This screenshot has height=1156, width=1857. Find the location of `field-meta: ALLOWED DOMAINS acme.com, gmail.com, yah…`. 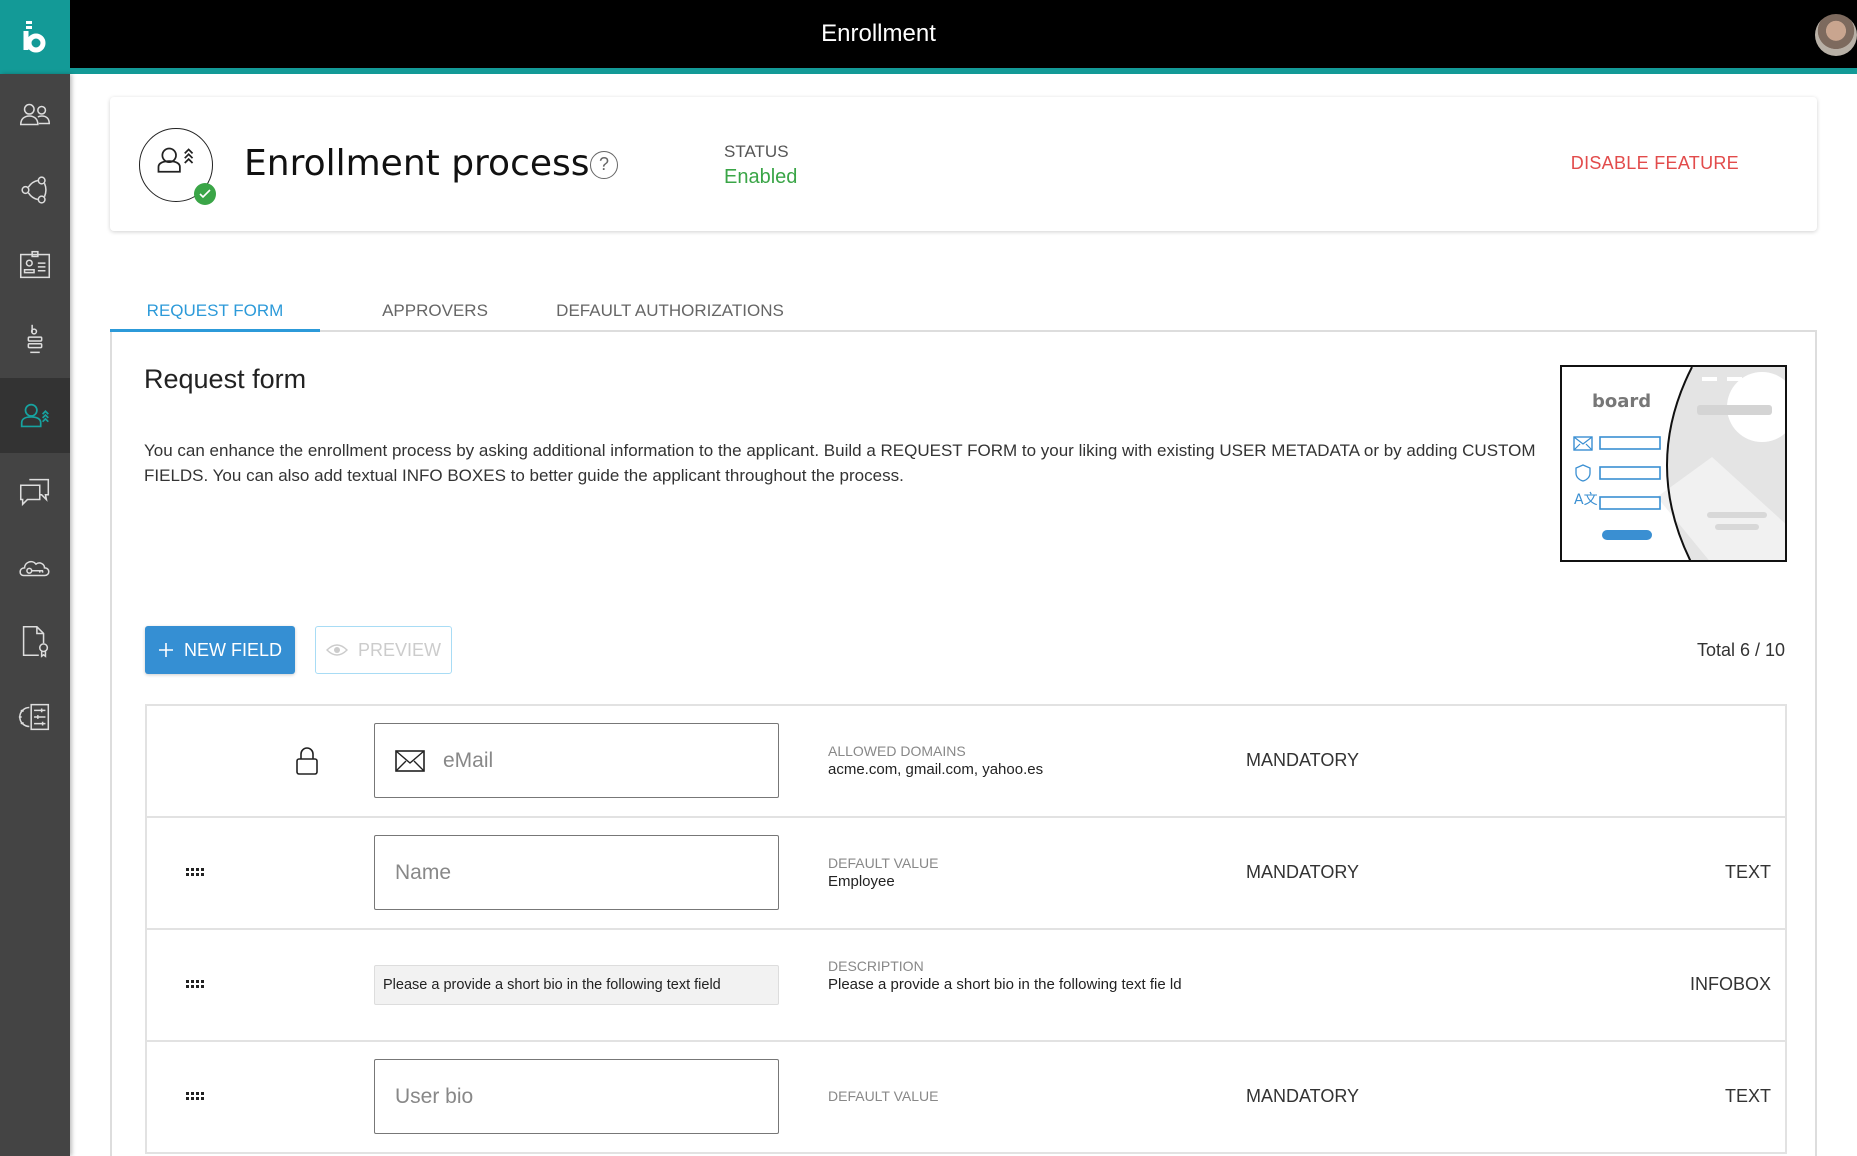

field-meta: ALLOWED DOMAINS acme.com, gmail.com, yah… is located at coordinates (1018, 760).